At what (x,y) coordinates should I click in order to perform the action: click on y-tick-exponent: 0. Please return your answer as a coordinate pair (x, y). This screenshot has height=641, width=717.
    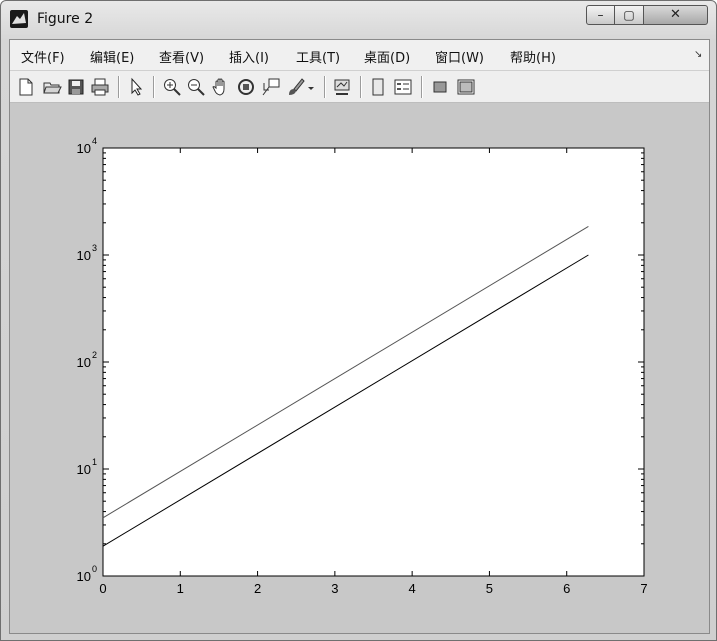
    Looking at the image, I should click on (94, 569).